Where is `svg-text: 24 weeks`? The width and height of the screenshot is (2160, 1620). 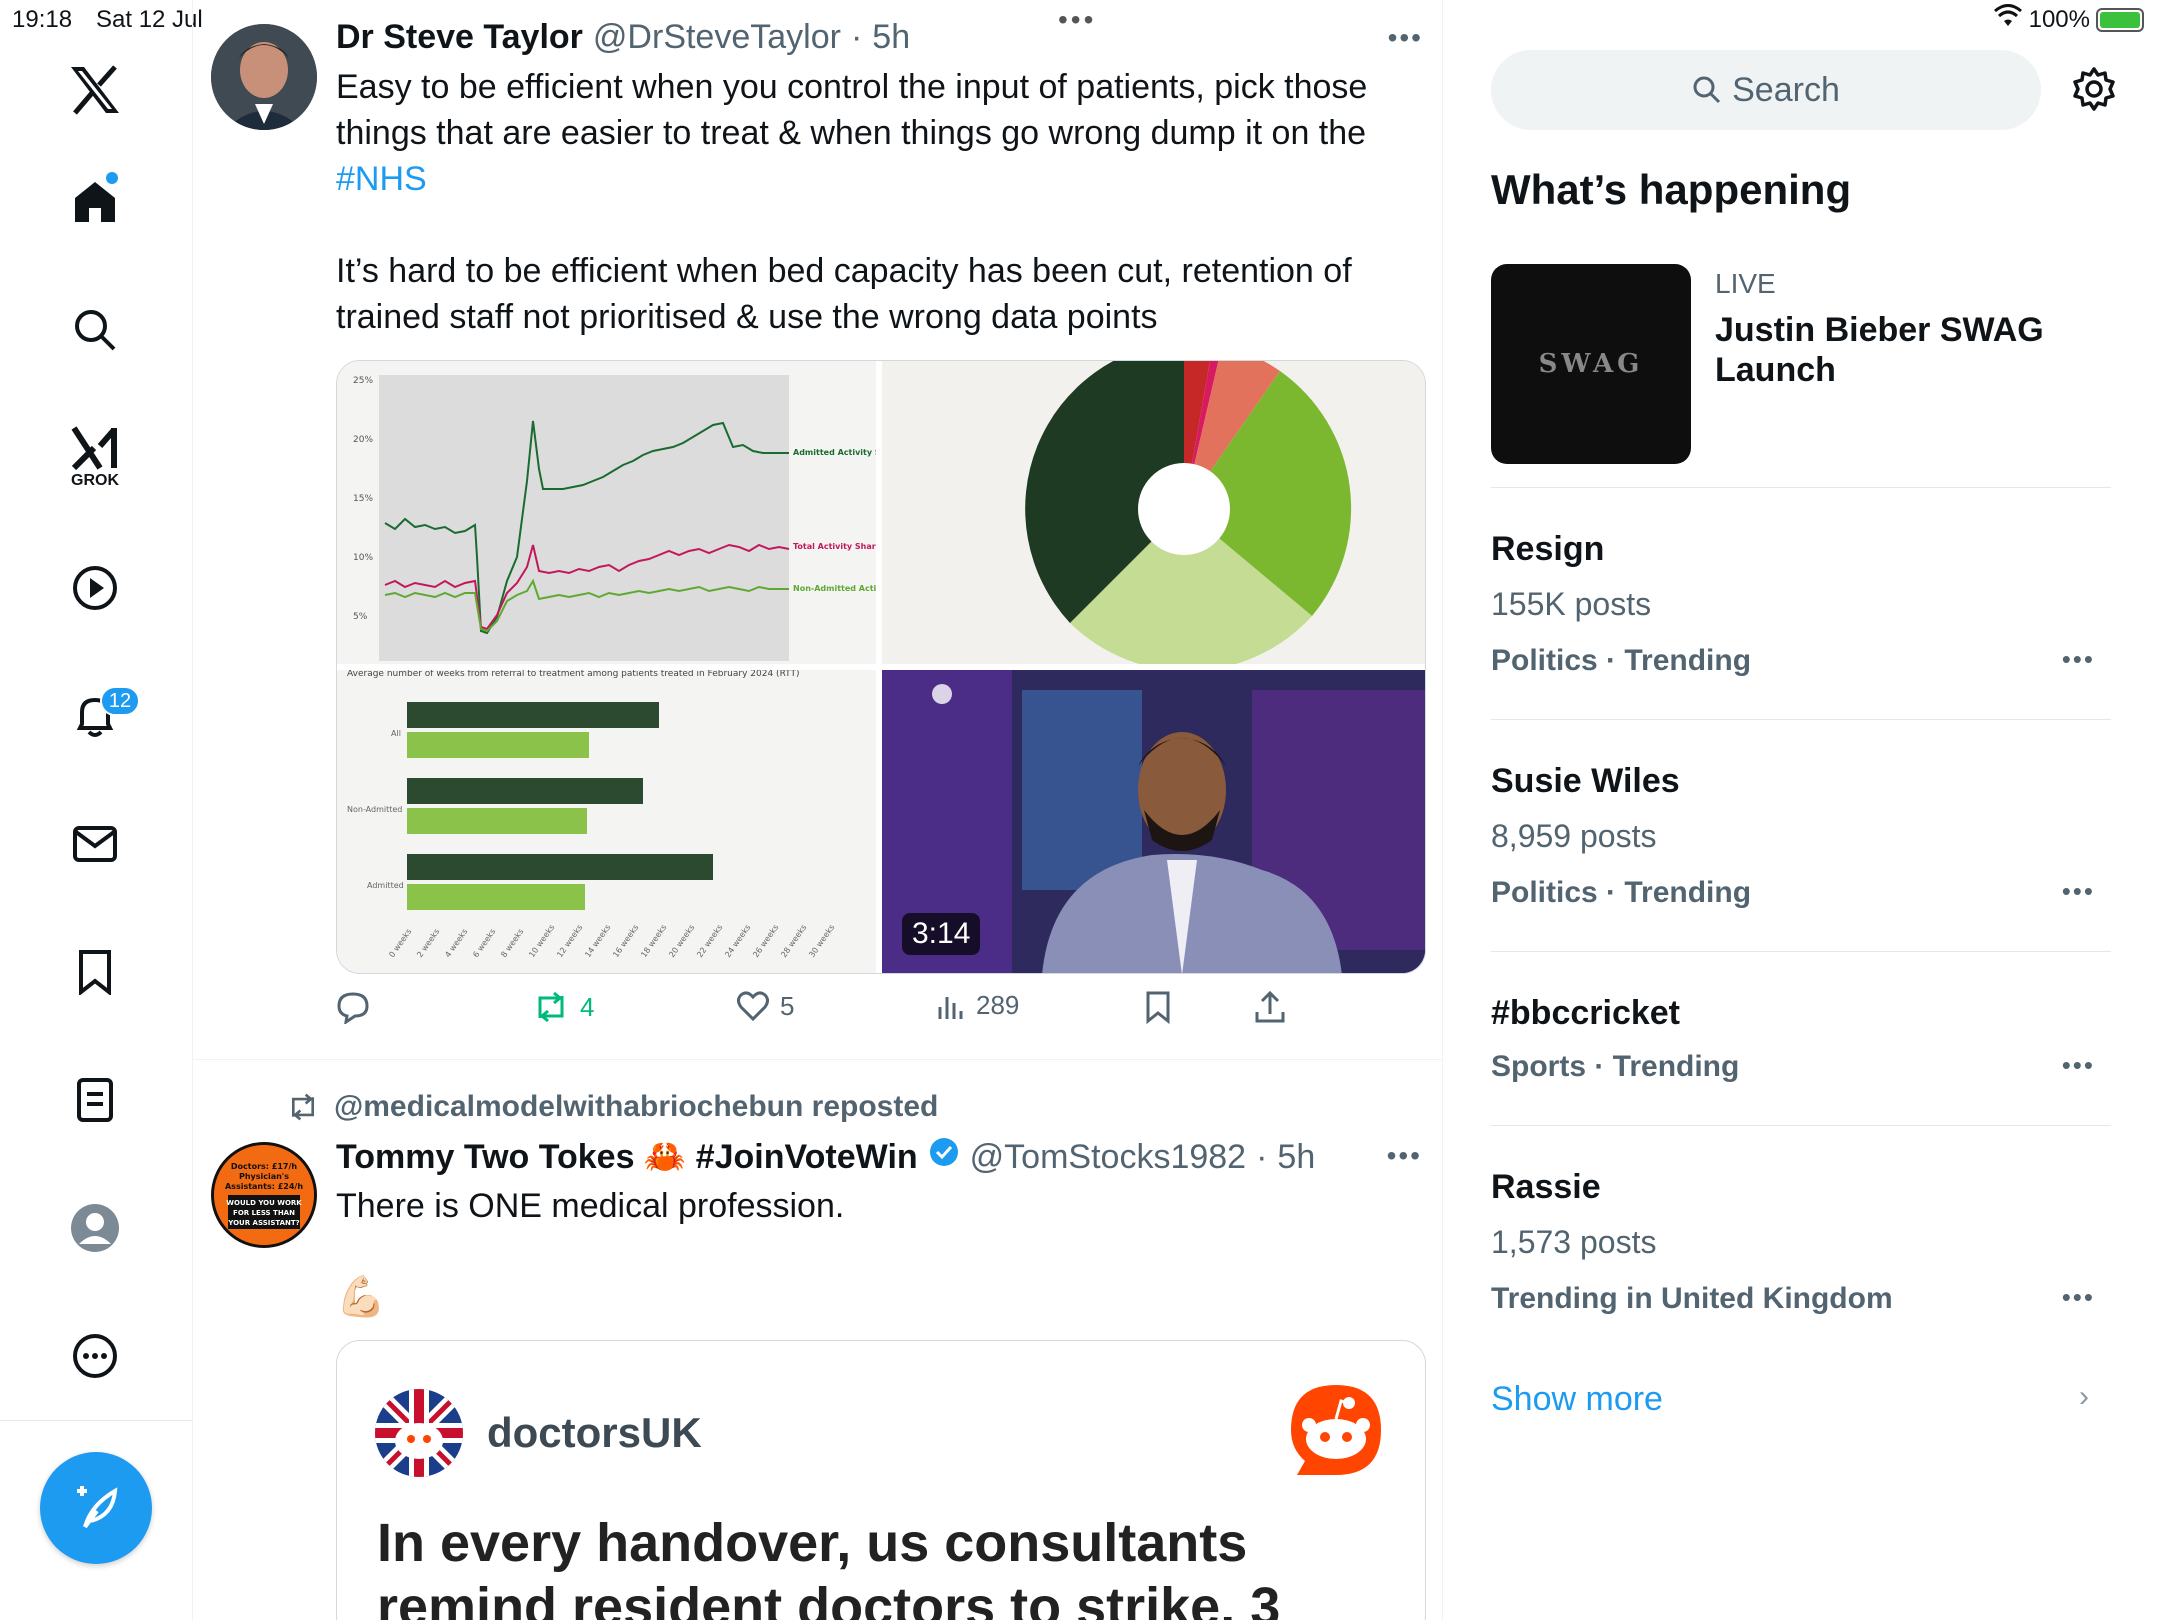 svg-text: 24 weeks is located at coordinates (737, 941).